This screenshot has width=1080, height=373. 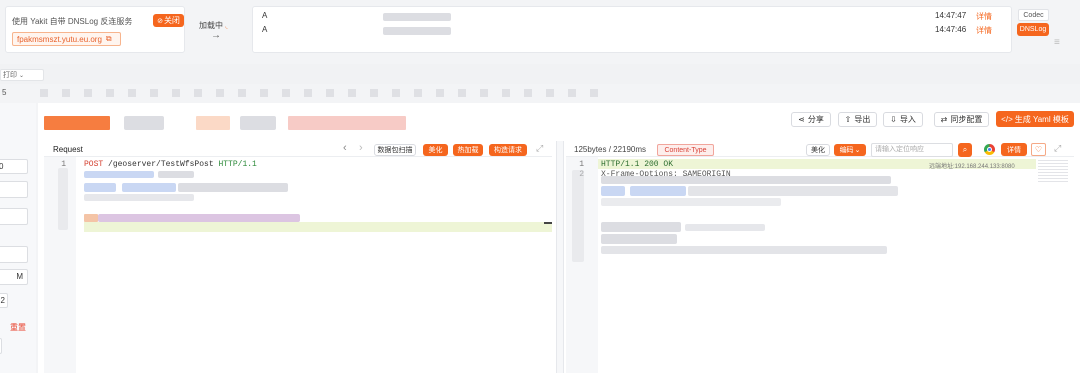 I want to click on construct-request-button: 构造请求, so click(x=508, y=150).